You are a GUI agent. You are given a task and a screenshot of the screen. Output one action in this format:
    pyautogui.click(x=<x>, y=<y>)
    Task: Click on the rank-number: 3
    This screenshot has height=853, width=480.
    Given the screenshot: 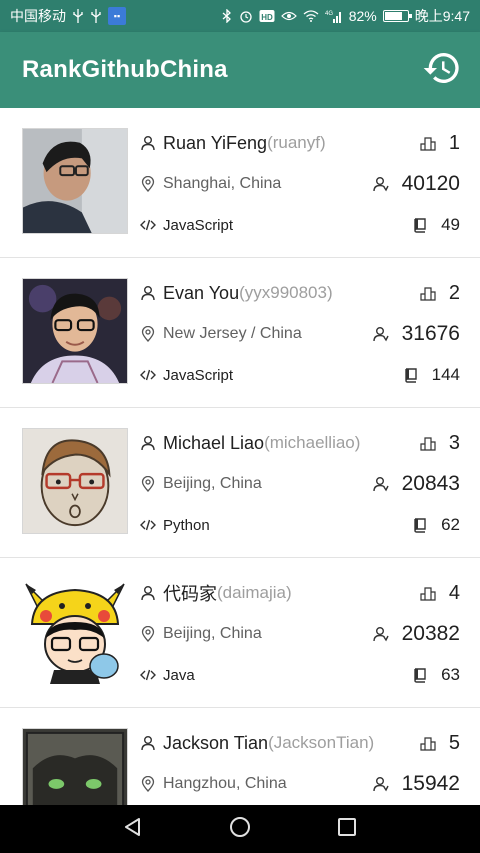 What is the action you would take?
    pyautogui.click(x=454, y=442)
    